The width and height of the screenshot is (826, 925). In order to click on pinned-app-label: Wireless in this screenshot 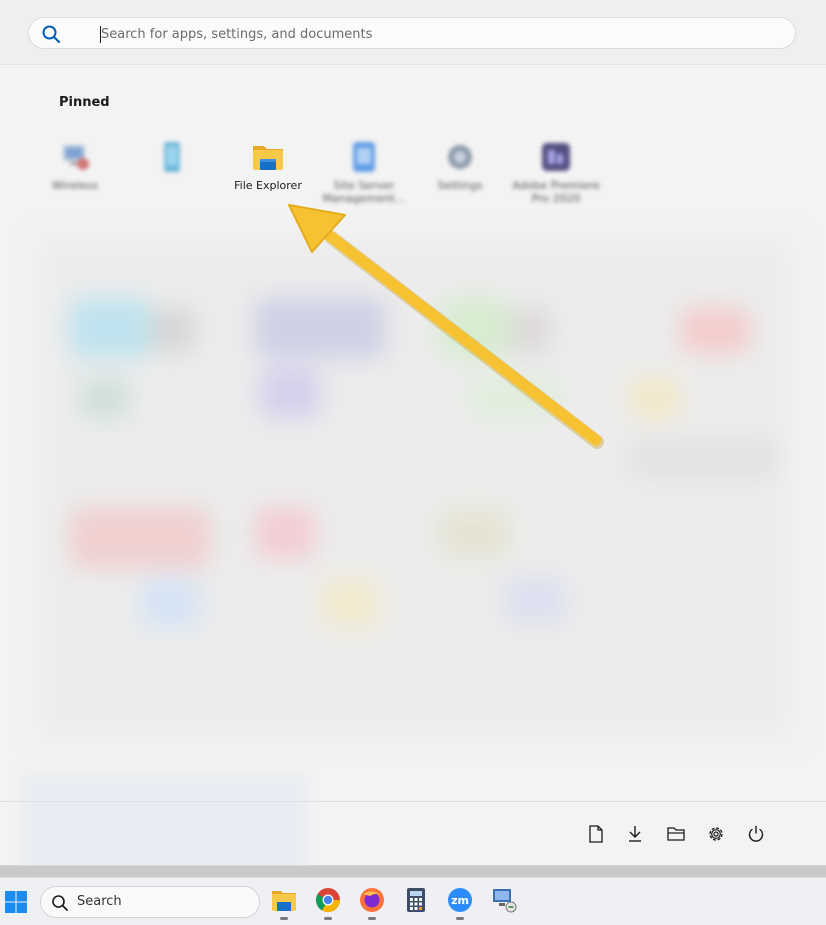, I will do `click(75, 185)`.